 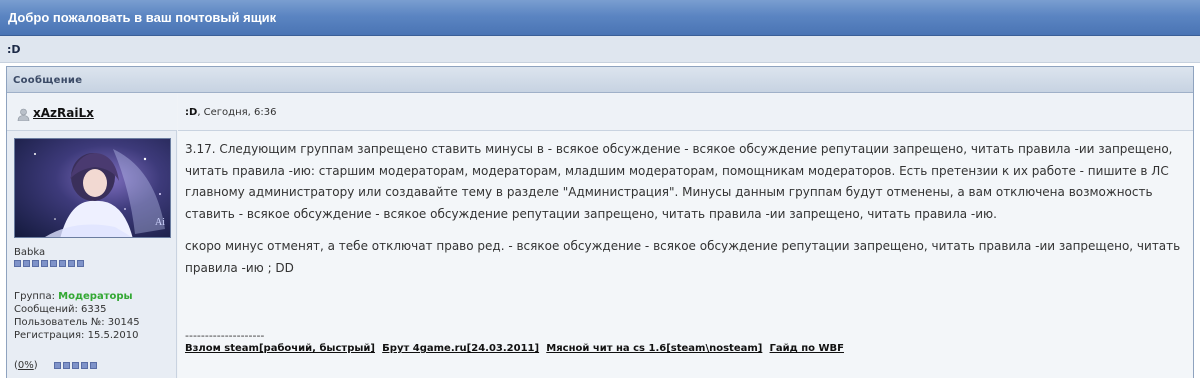 What do you see at coordinates (191, 112) in the screenshot?
I see `post-subject: :D` at bounding box center [191, 112].